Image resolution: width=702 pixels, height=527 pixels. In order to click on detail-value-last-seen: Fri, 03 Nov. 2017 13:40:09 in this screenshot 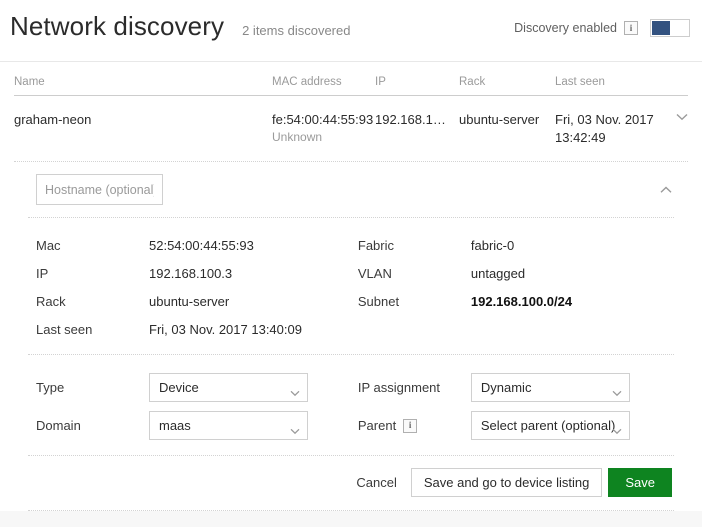, I will do `click(225, 329)`.